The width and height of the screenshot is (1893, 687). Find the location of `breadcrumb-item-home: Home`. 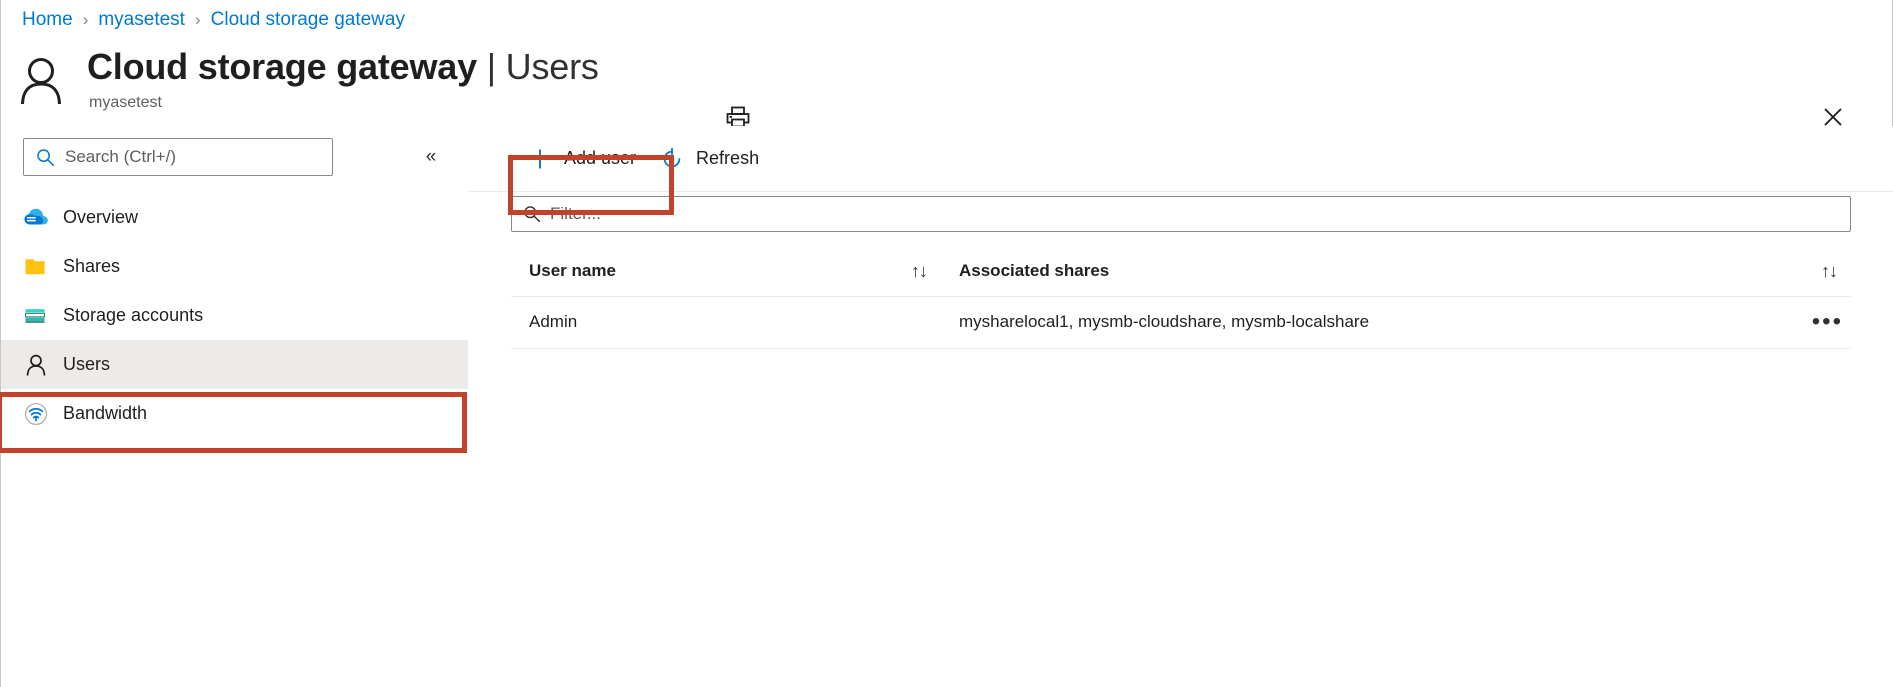

breadcrumb-item-home: Home is located at coordinates (47, 20).